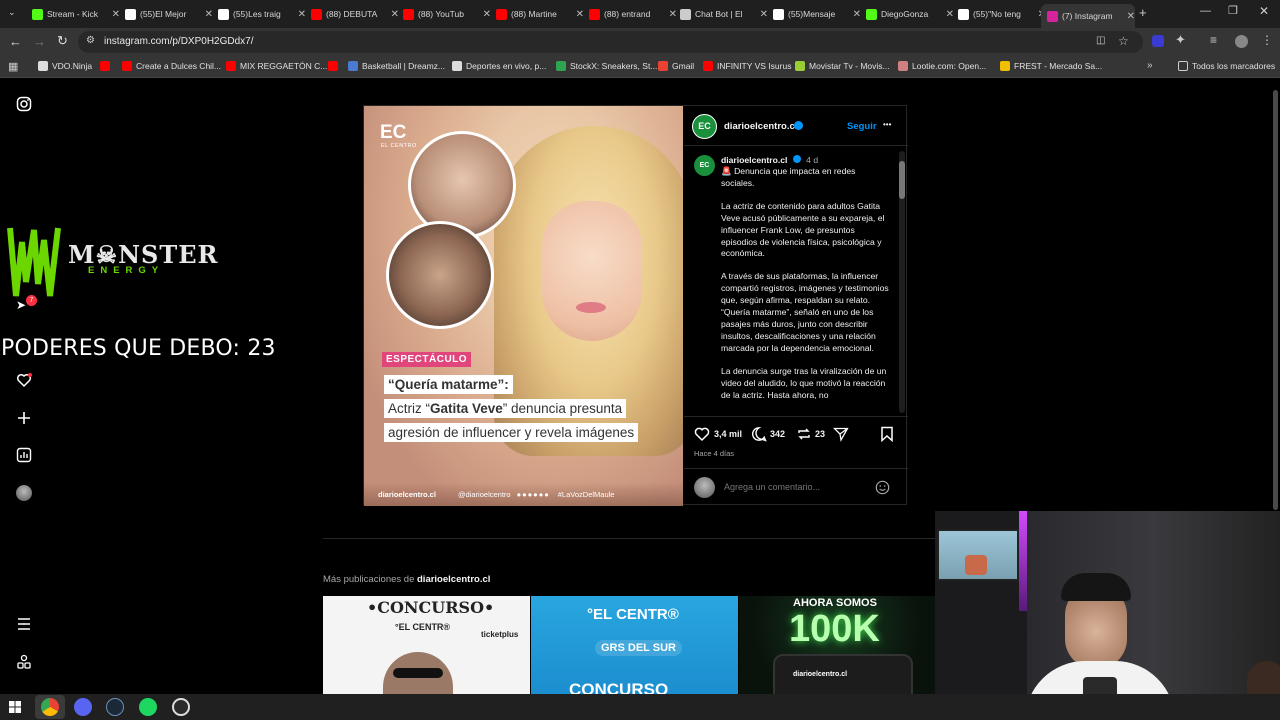 The width and height of the screenshot is (1280, 720). I want to click on browser-tab: DiegoGonza ✕, so click(910, 14).